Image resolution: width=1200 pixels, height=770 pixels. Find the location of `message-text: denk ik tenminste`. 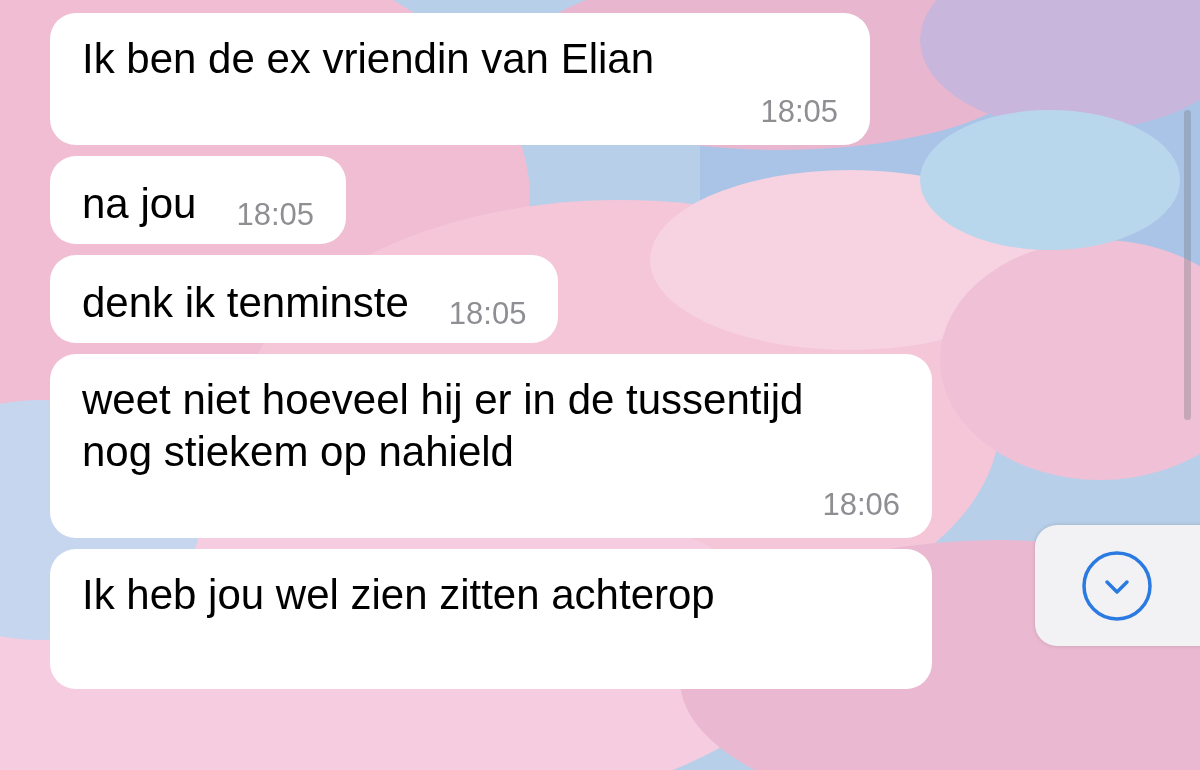

message-text: denk ik tenminste is located at coordinates (245, 303).